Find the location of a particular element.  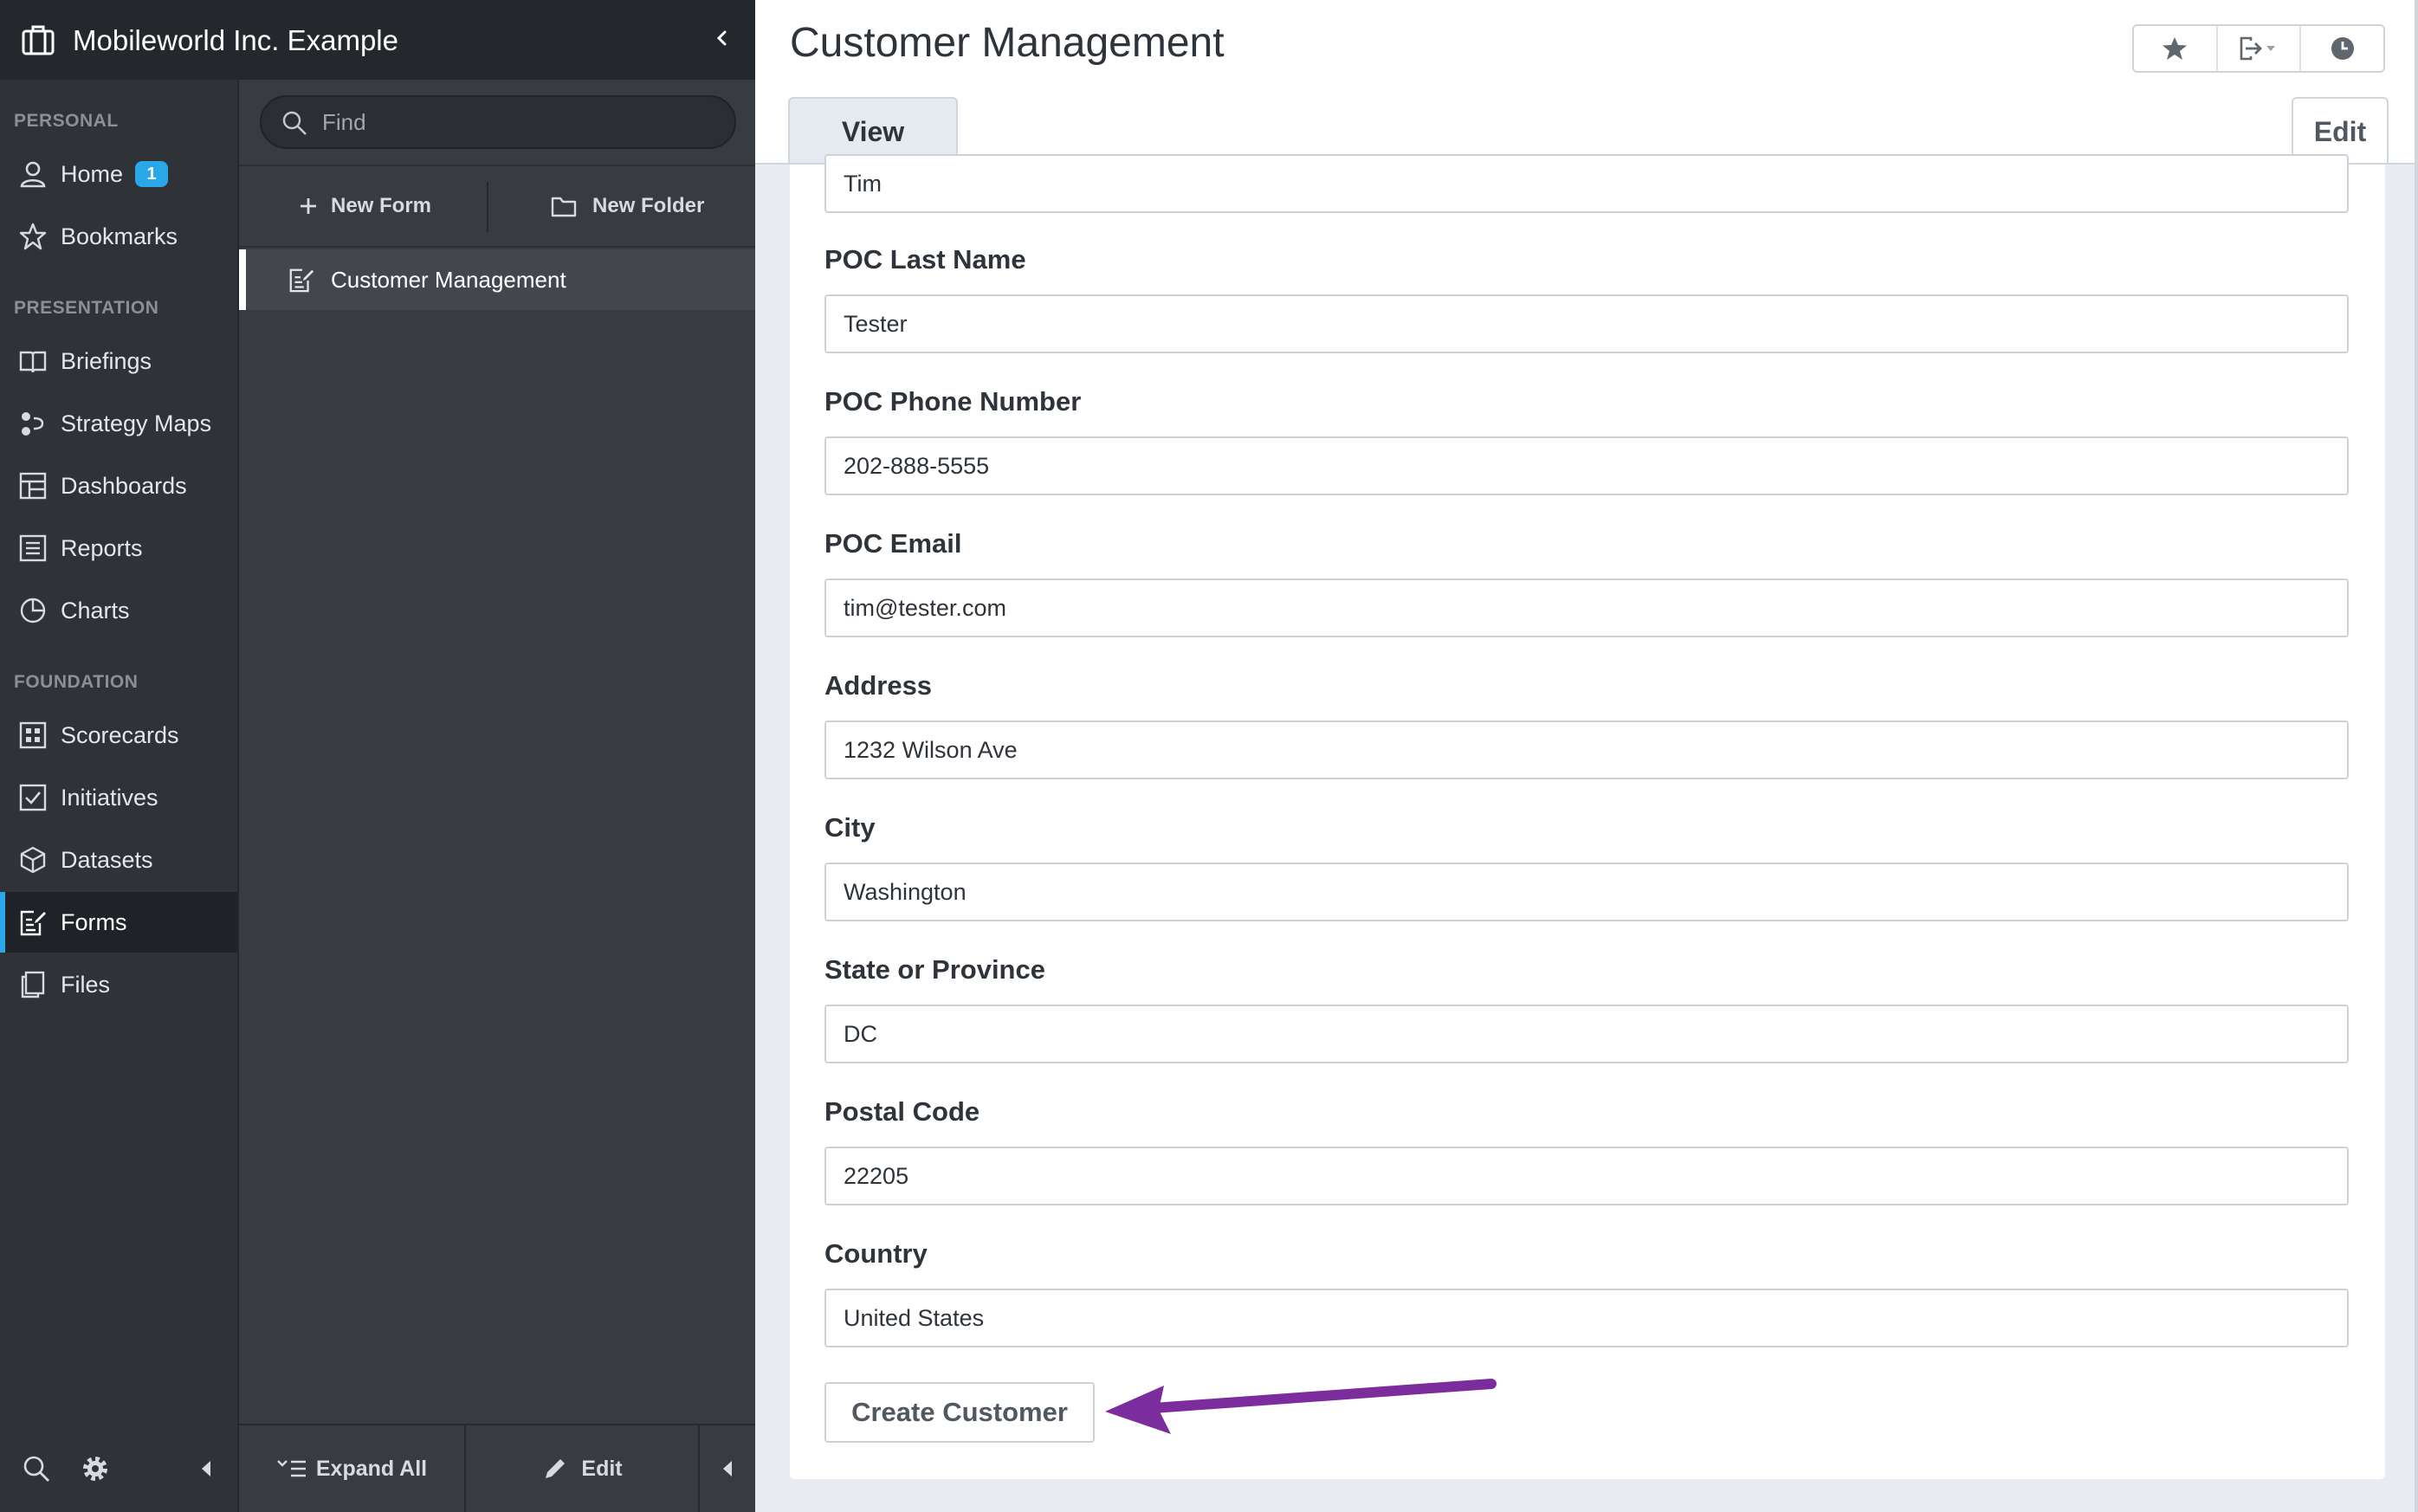

window-edge is located at coordinates (2416, 756).